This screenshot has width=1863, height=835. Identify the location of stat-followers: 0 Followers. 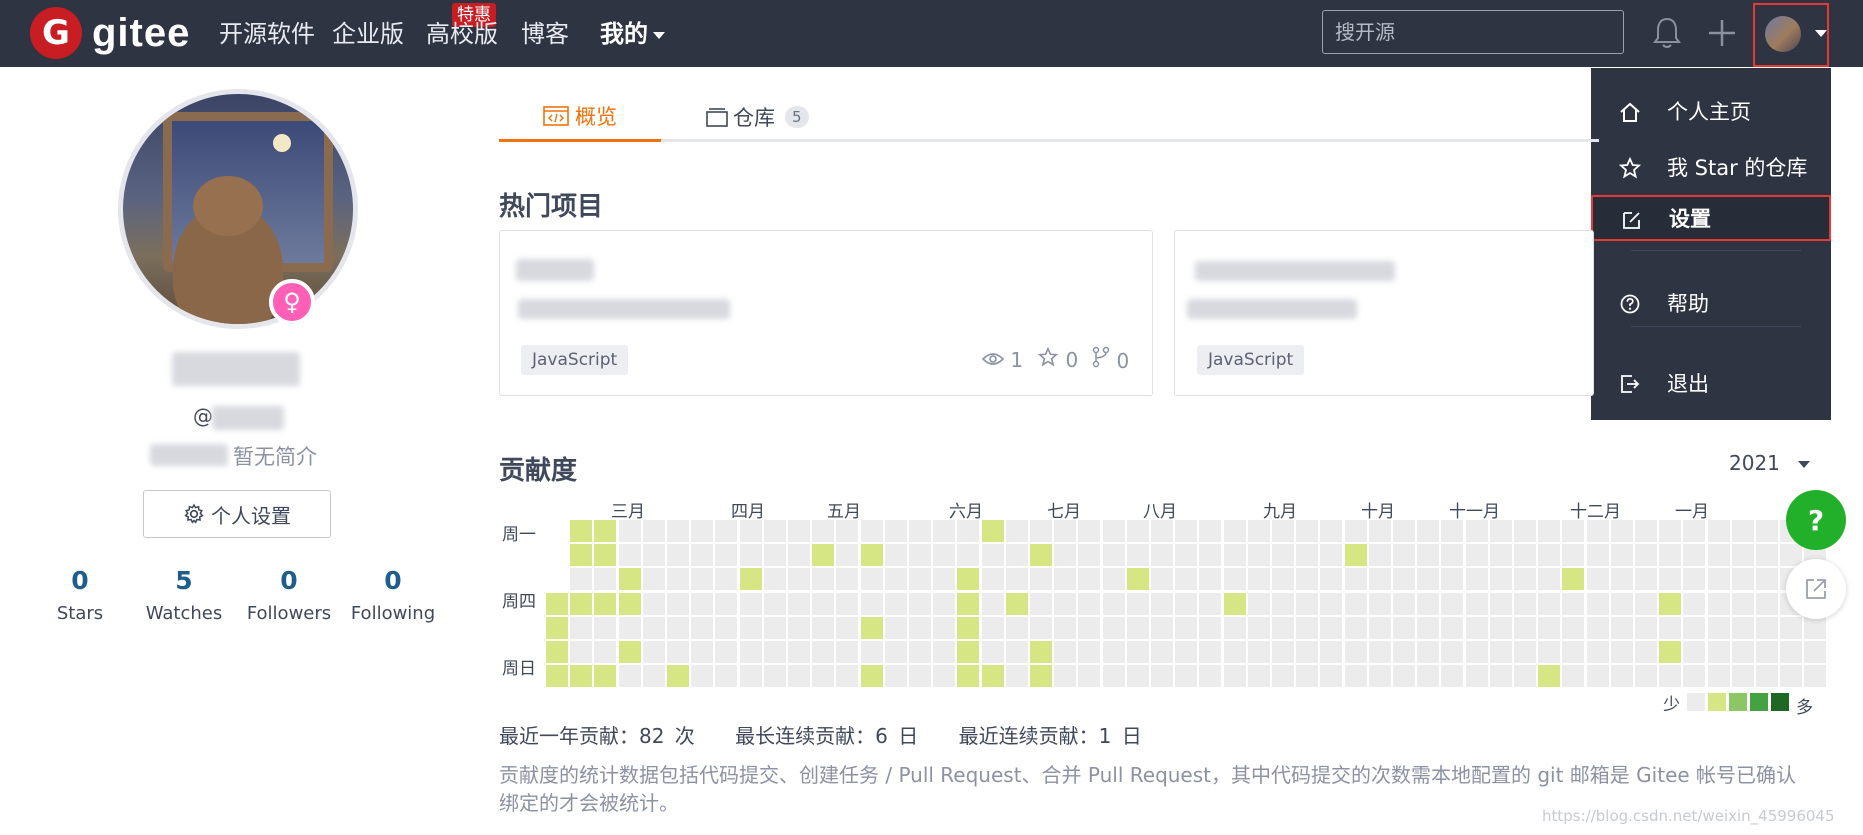
(289, 594).